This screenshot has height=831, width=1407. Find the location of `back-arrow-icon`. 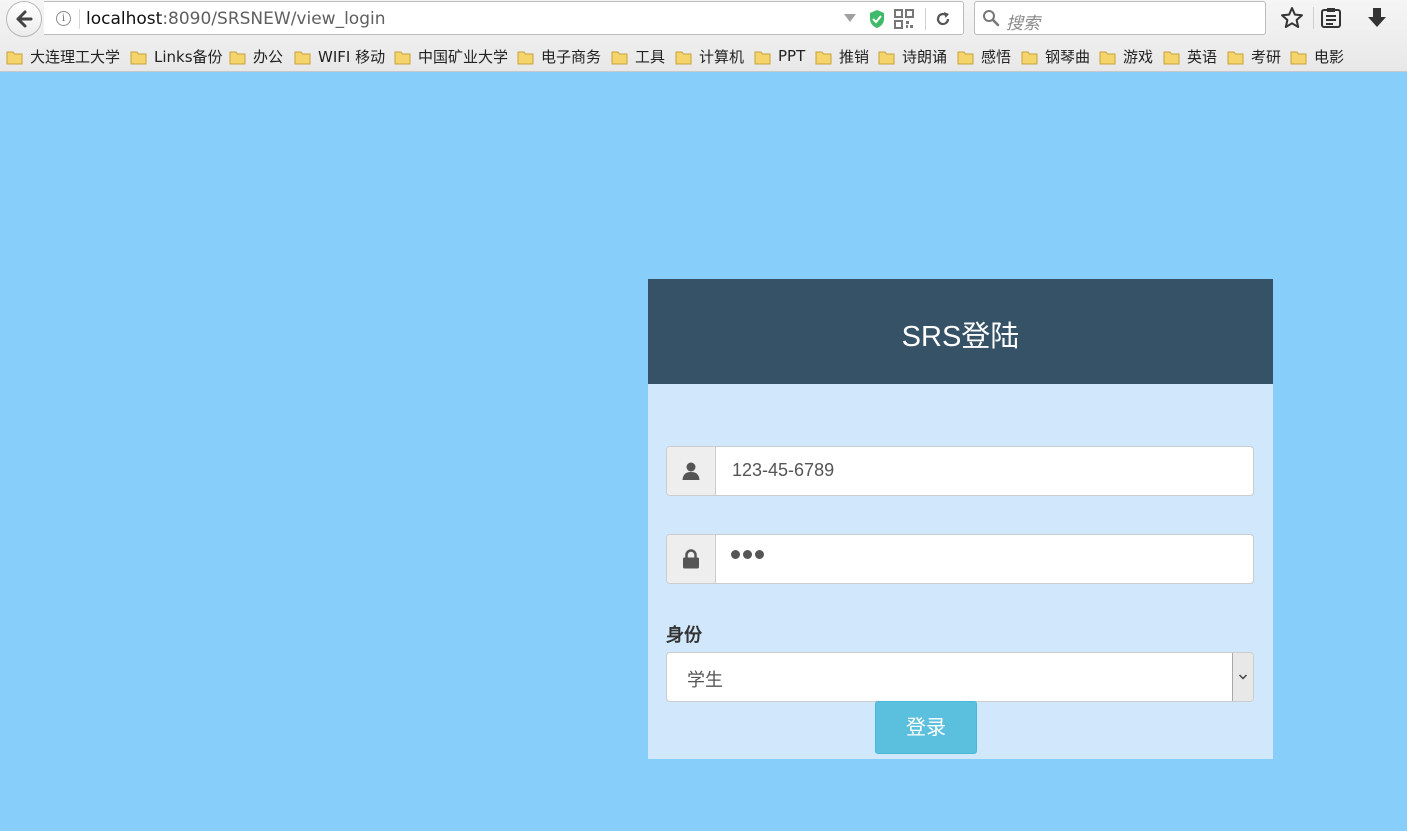

back-arrow-icon is located at coordinates (24, 19).